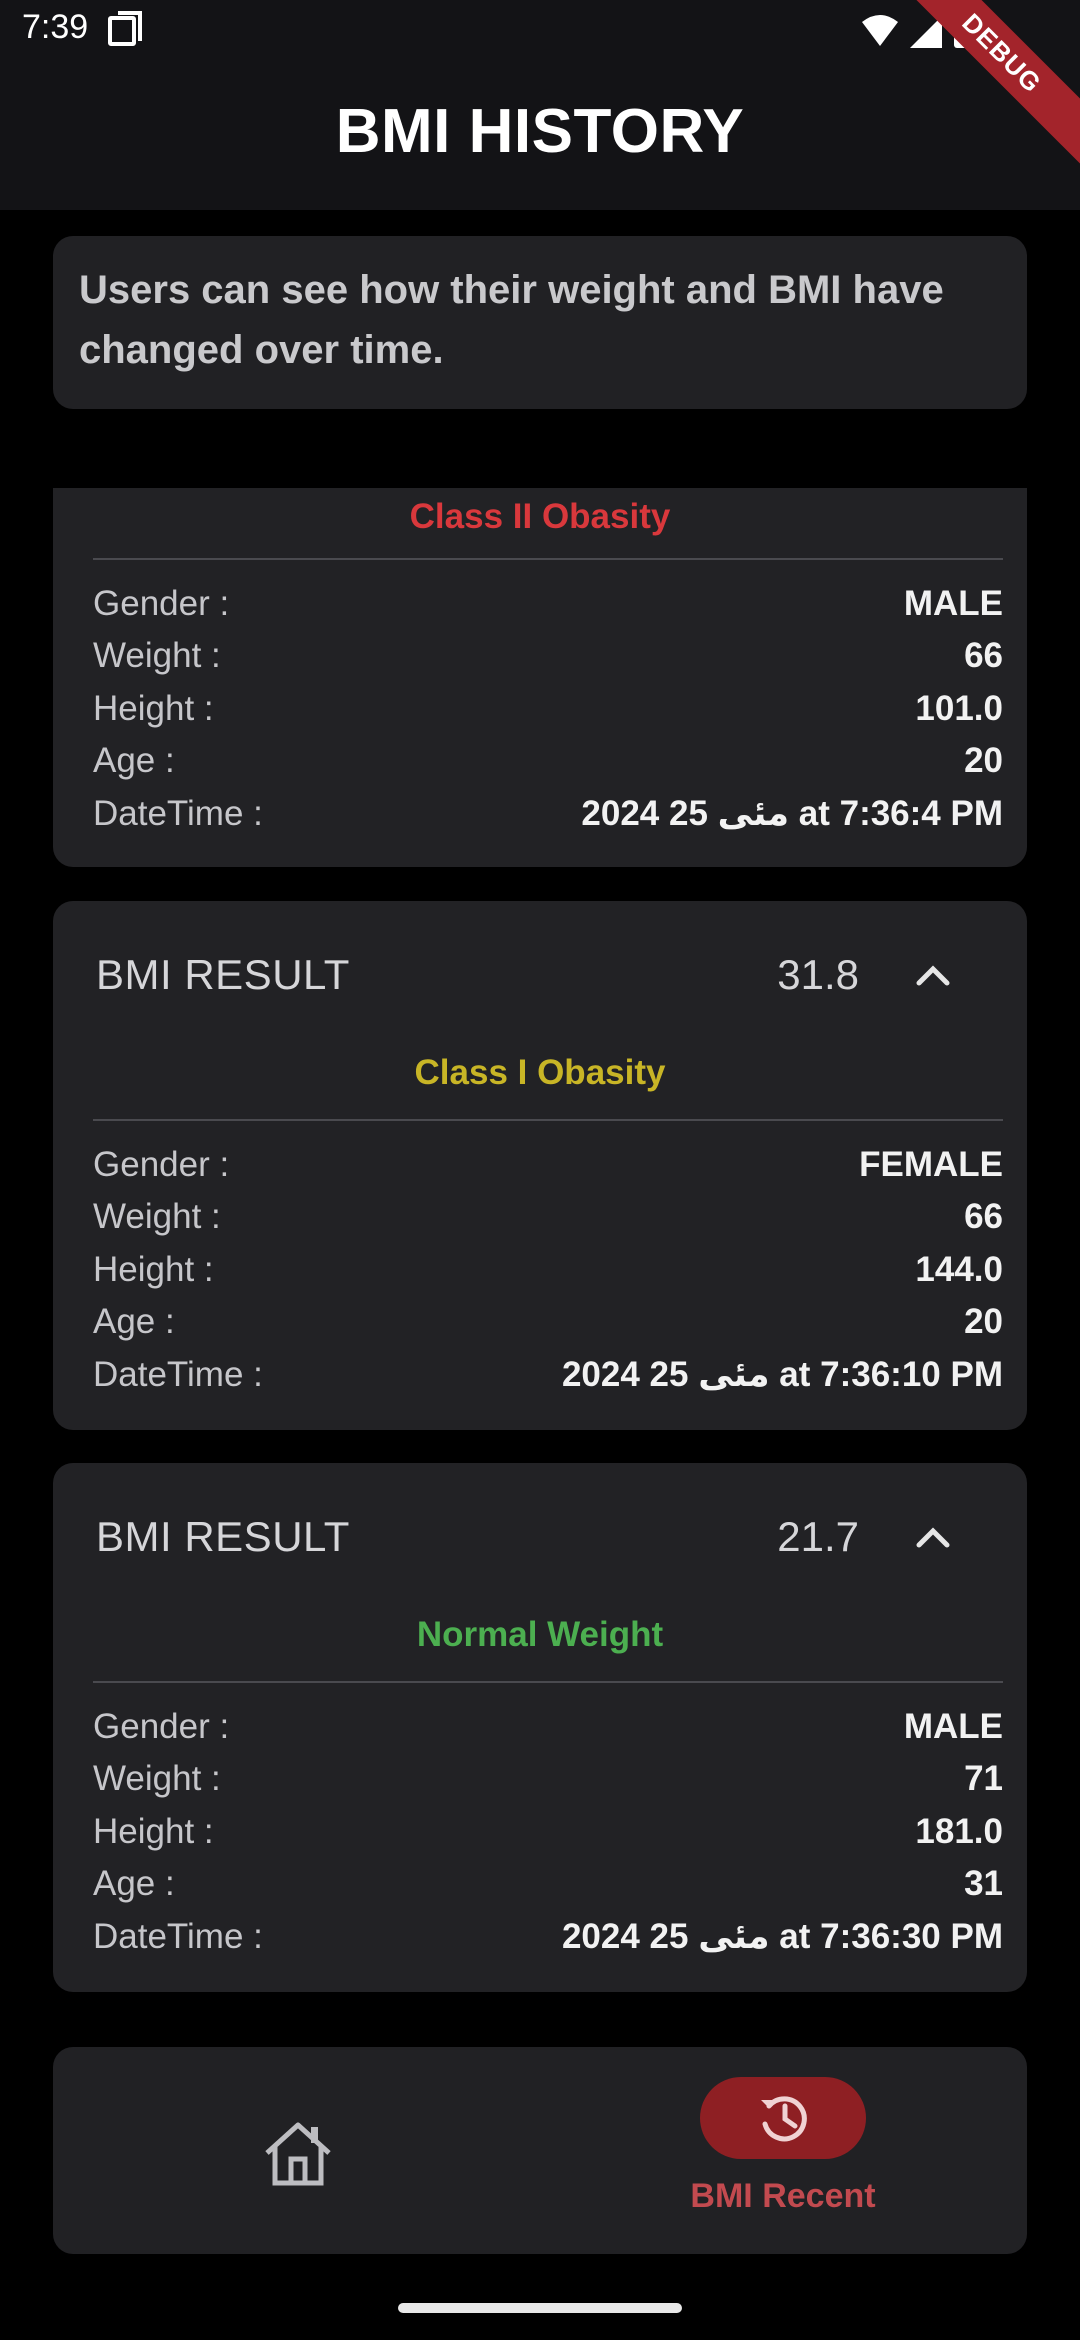 This screenshot has height=2340, width=1080. I want to click on datetime-value: 2024 25 مئی at 7:36:10 PM, so click(782, 1374).